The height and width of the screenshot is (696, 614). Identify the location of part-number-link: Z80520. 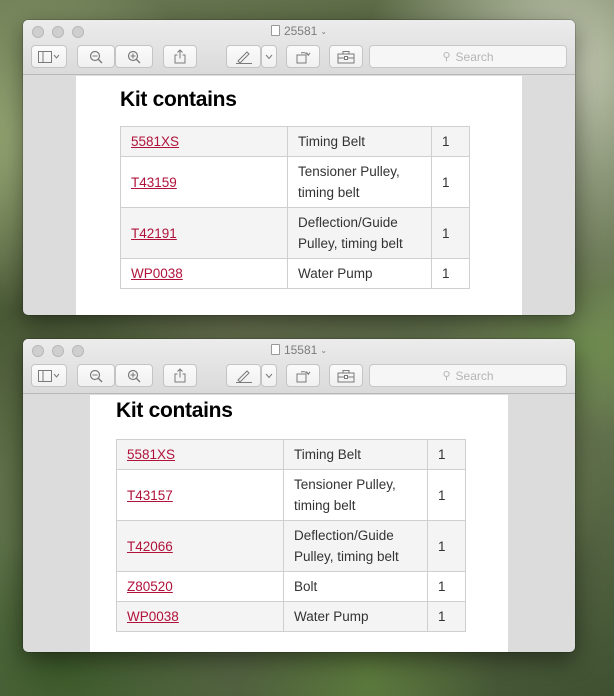
(200, 586).